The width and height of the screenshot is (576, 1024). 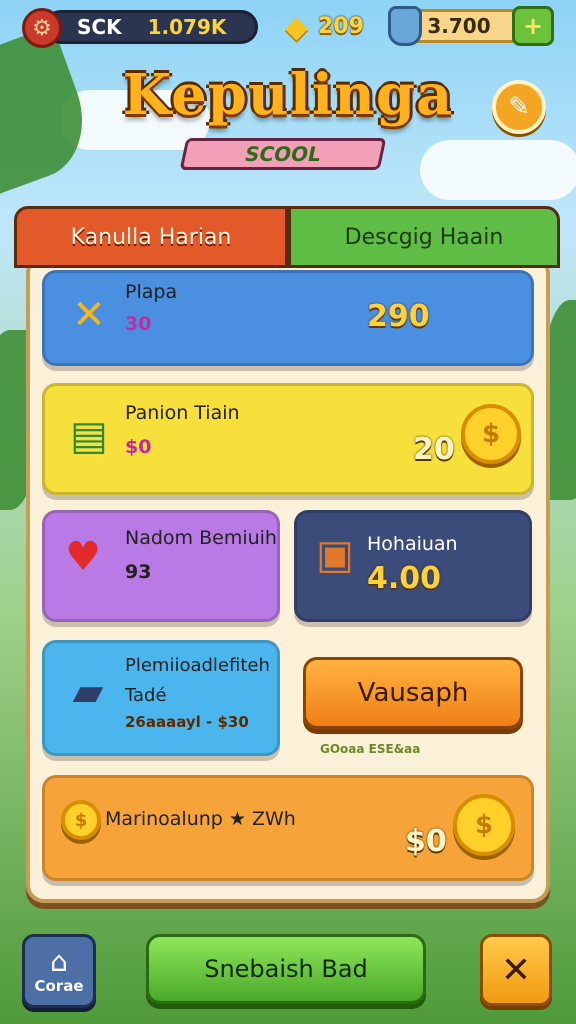 I want to click on cash-stack-icon: ▤, so click(x=89, y=436).